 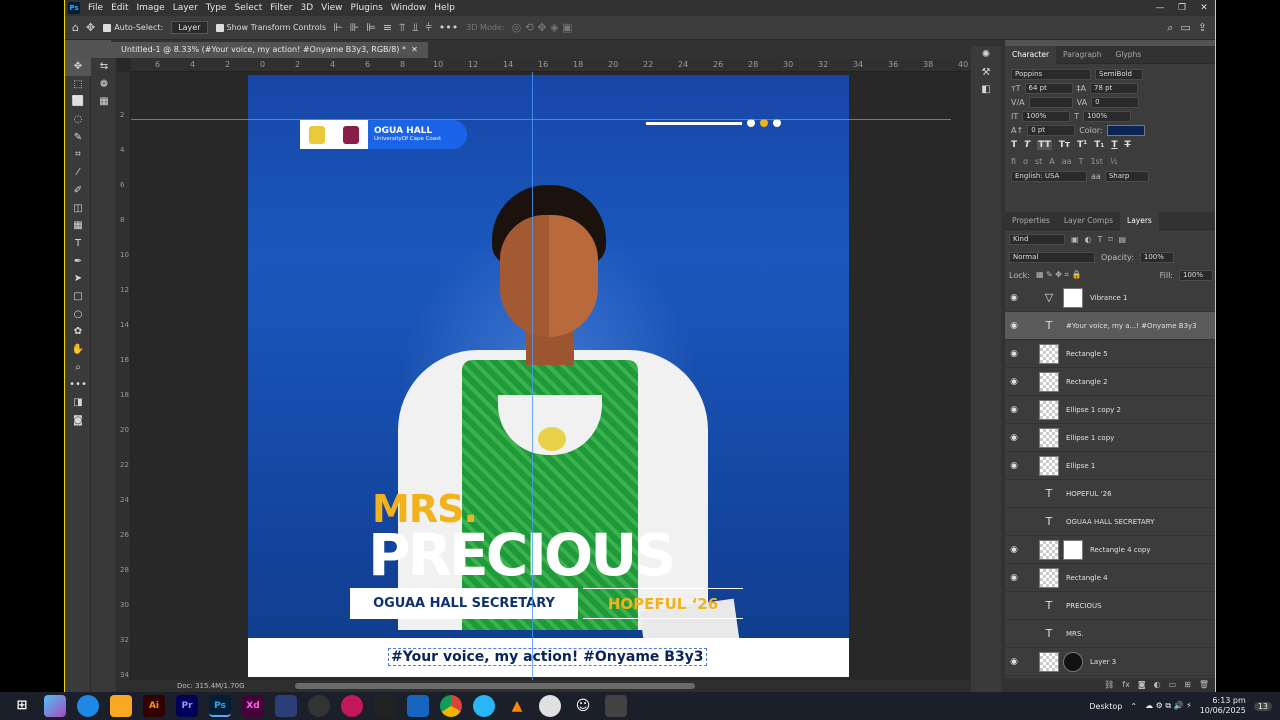 What do you see at coordinates (1126, 176) in the screenshot?
I see `anti-alias-select: Sharp` at bounding box center [1126, 176].